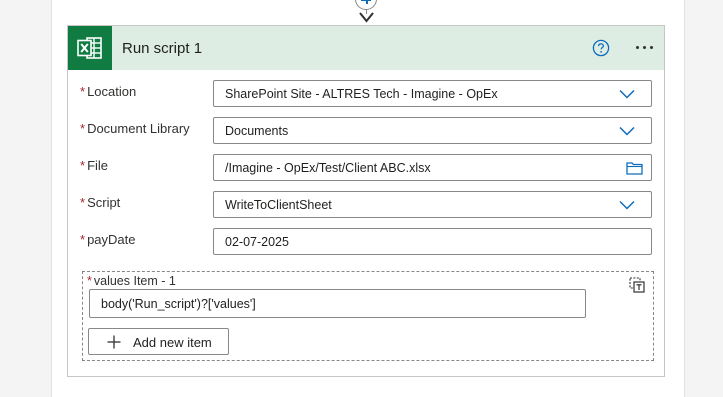 This screenshot has height=397, width=723. Describe the element at coordinates (90, 48) in the screenshot. I see `excel-icon` at that location.